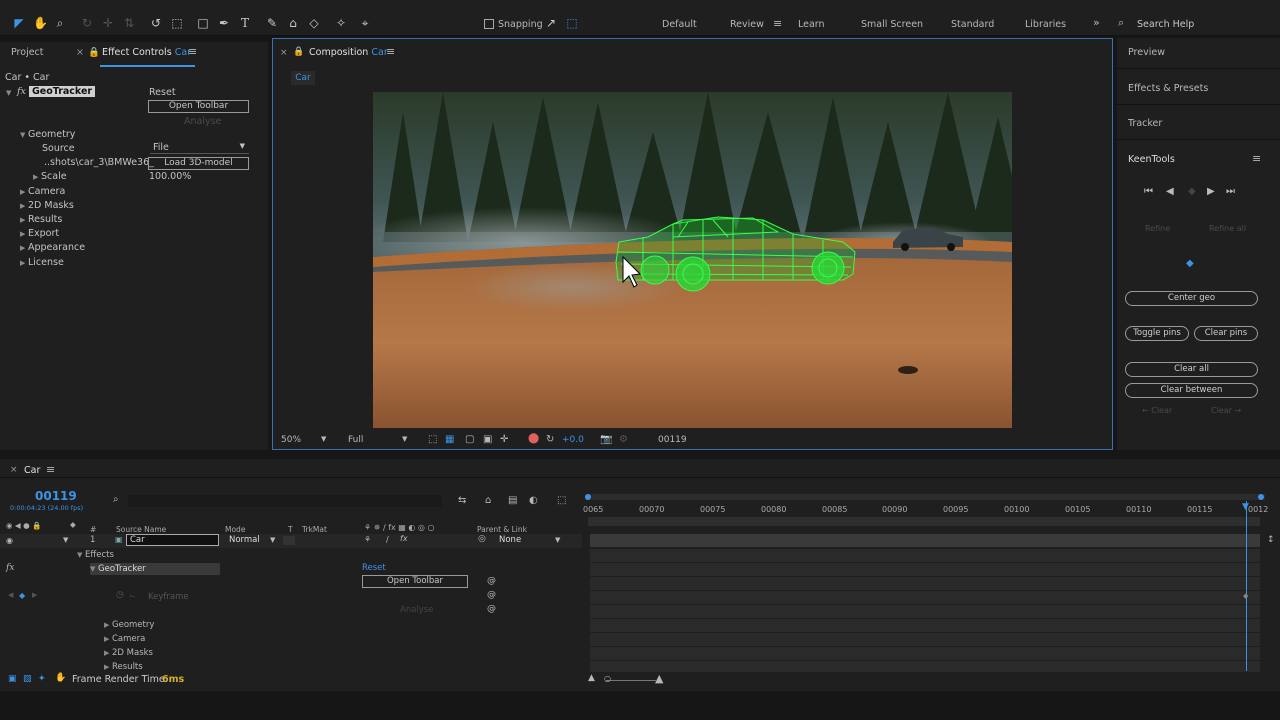 This screenshot has width=1280, height=720. Describe the element at coordinates (245, 23) in the screenshot. I see `text-tool-icon: T` at that location.